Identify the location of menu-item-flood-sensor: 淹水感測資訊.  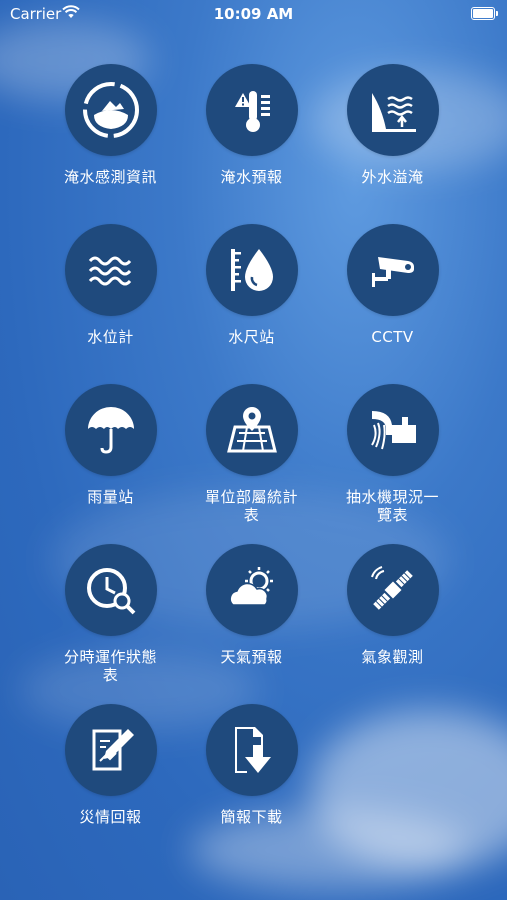
(110, 134).